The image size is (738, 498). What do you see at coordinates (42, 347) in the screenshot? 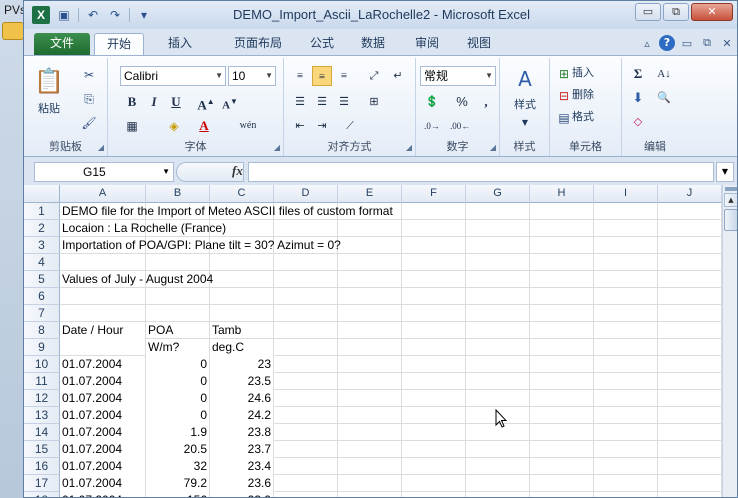
I see `row-header: 9` at bounding box center [42, 347].